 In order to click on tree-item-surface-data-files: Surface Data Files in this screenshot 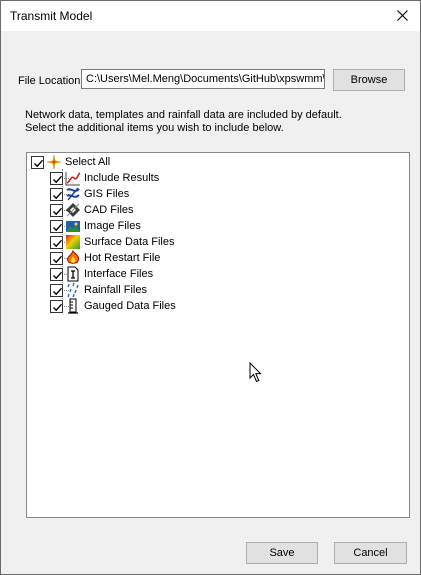, I will do `click(112, 242)`.